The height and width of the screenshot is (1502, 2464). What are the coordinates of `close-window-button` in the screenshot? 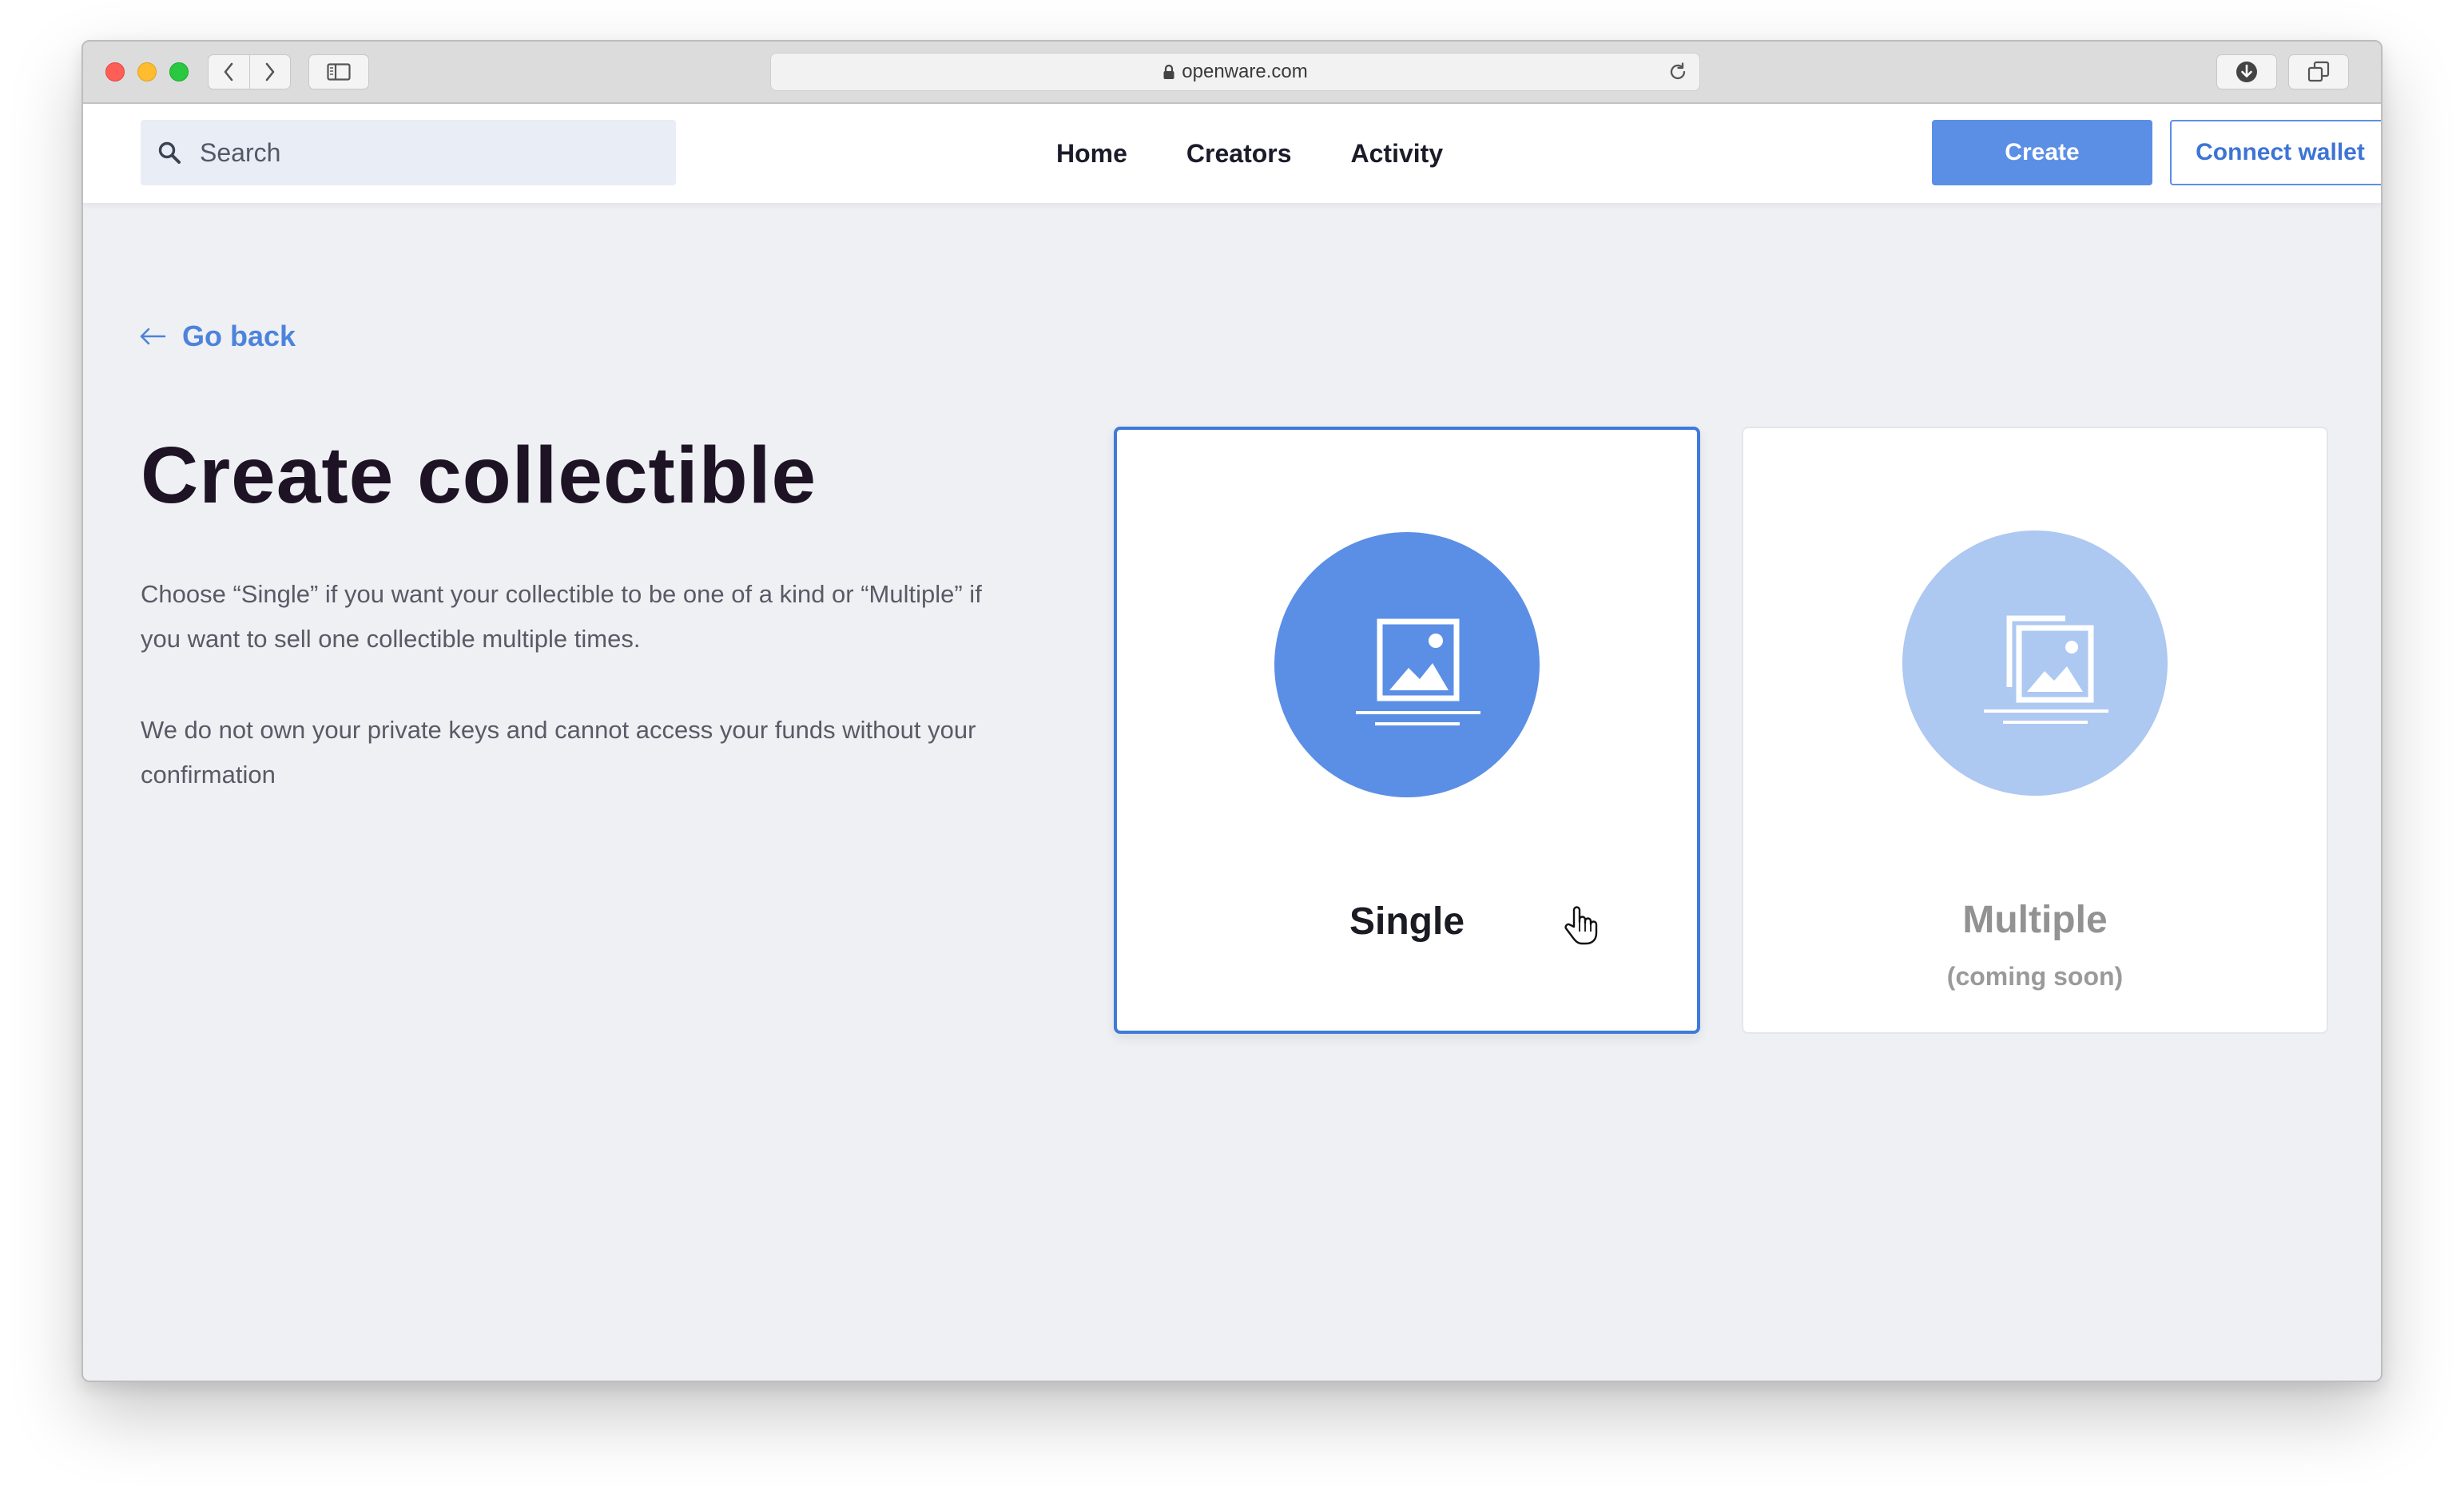 It's located at (115, 71).